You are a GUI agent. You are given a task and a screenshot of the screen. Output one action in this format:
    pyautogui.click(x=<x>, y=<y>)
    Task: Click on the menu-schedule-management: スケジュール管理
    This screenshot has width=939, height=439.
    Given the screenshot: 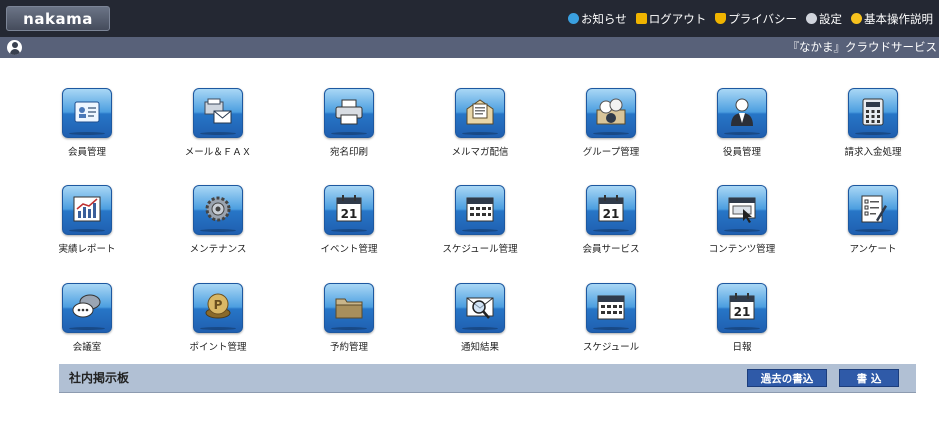 What is the action you would take?
    pyautogui.click(x=480, y=224)
    